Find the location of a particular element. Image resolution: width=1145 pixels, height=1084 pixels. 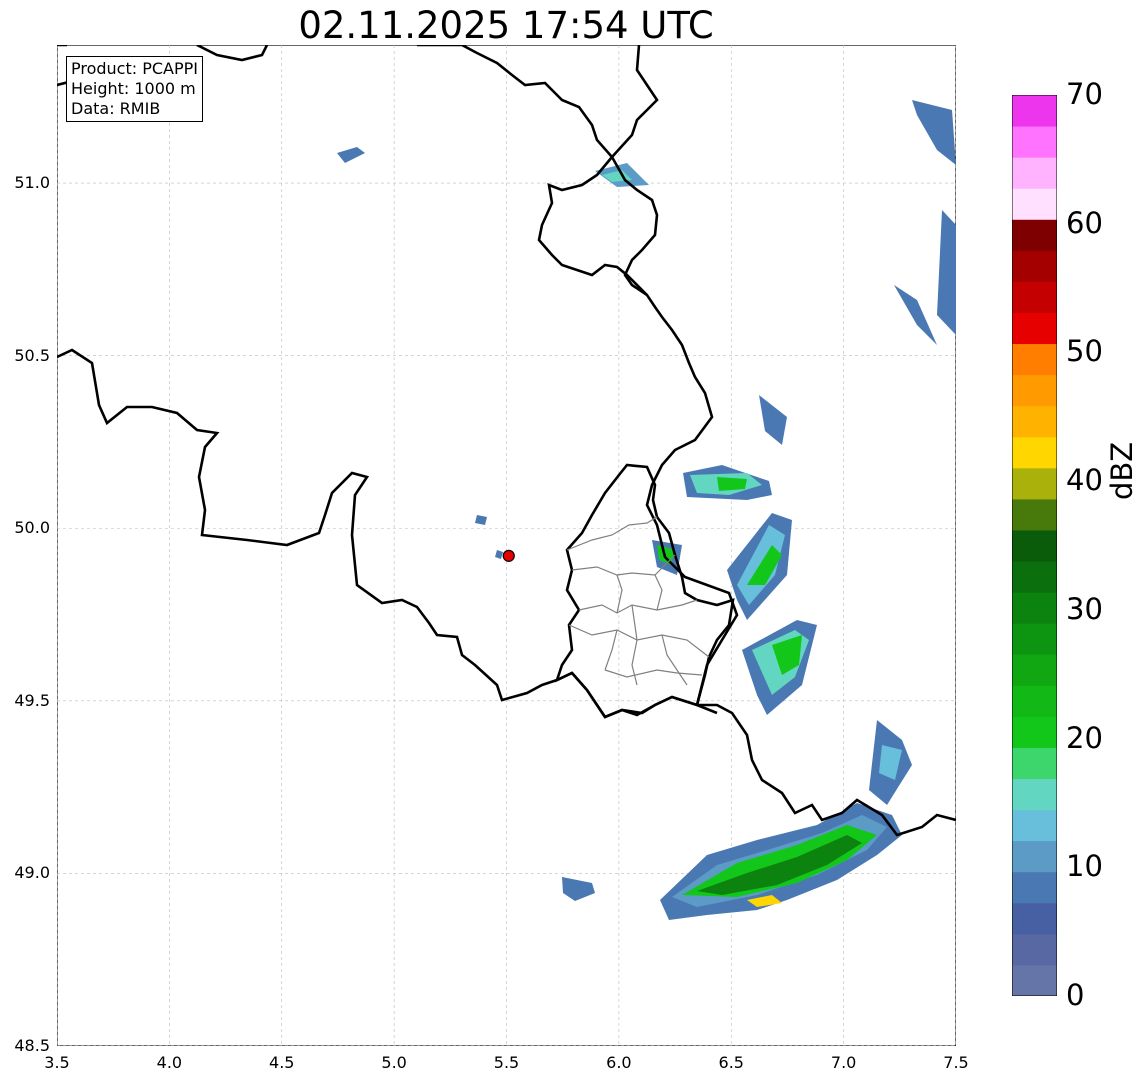

colorbar-tick-label: 40 is located at coordinates (1084, 480).